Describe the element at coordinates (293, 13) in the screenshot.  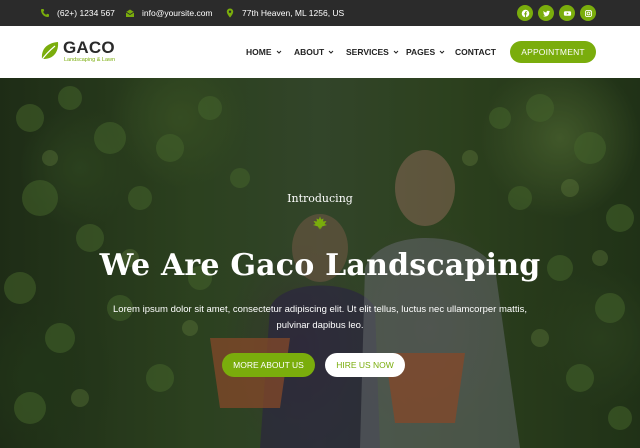
I see `address-text: 77th Heaven, ML 1256, US` at that location.